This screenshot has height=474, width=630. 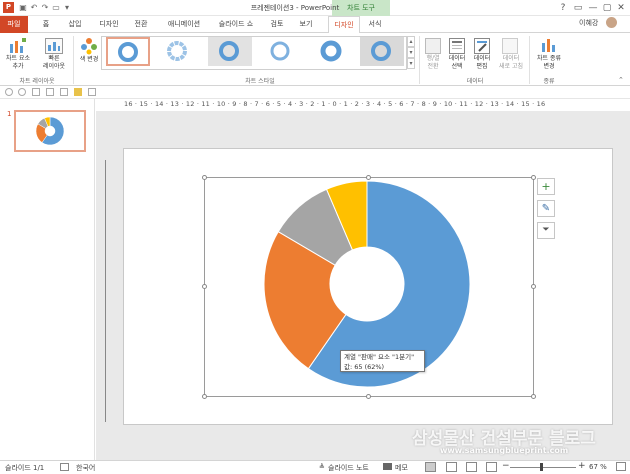 I want to click on data-point-tooltip: 계열 "판매" 요소 "1분기" 값: 65 (62%), so click(x=382, y=361).